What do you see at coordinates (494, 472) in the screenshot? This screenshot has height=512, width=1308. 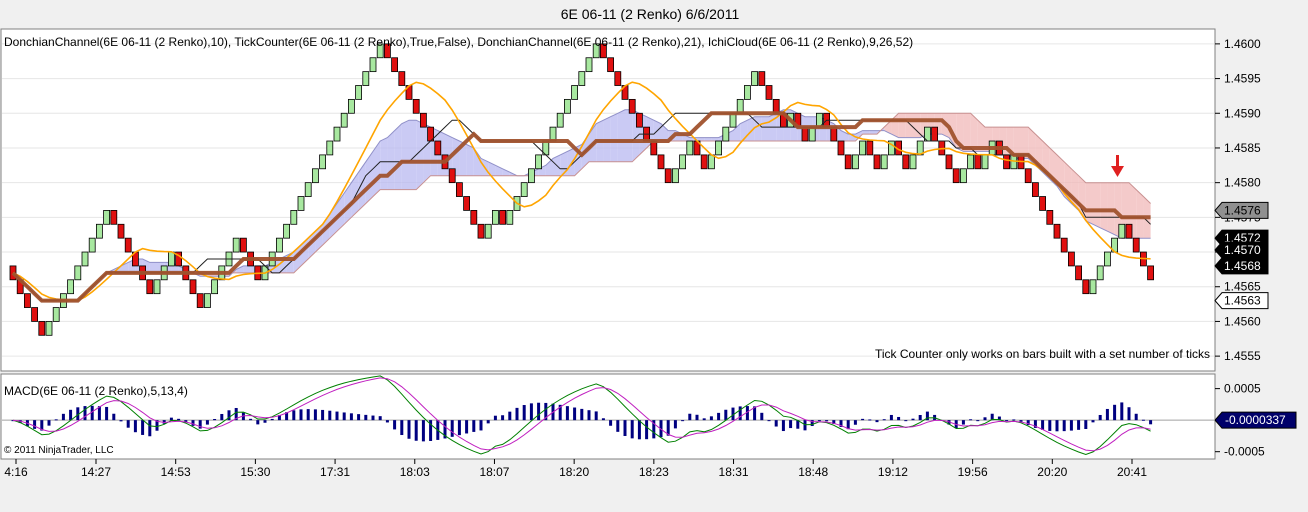 I see `x-tick-label: 18:07` at bounding box center [494, 472].